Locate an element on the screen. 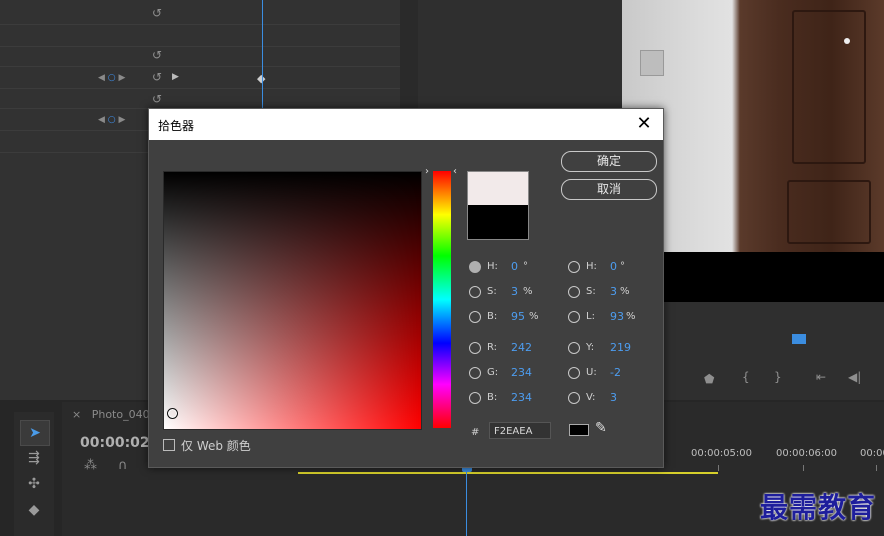 This screenshot has width=884, height=536. hsl-l-field: L: 93 % is located at coordinates (613, 318).